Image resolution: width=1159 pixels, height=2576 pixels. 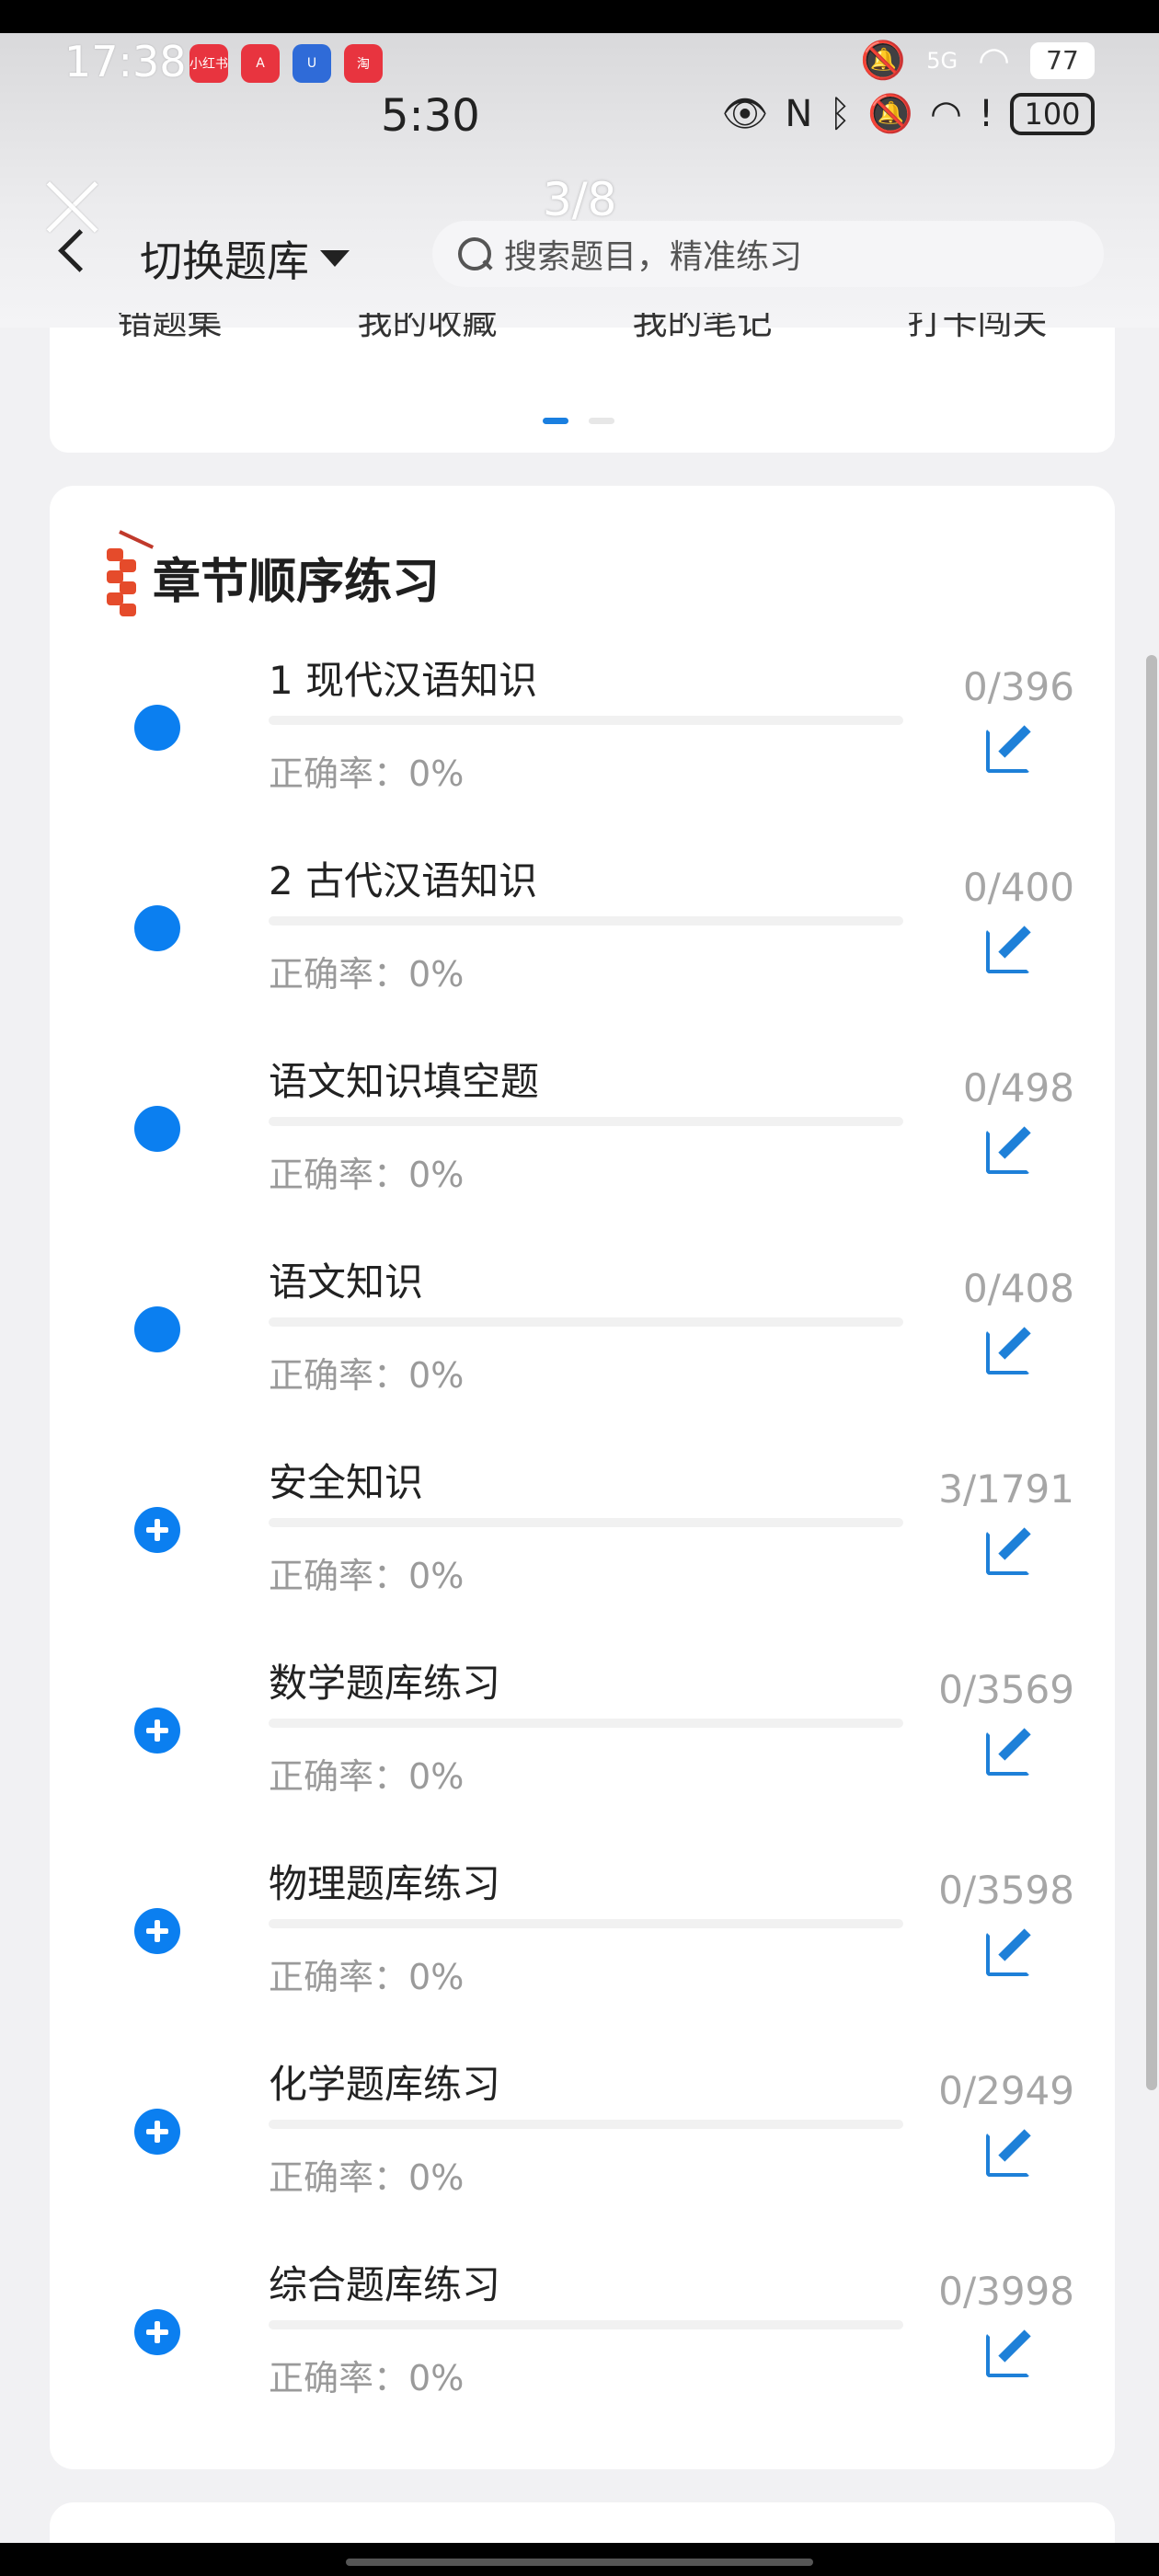 I want to click on home-indicator, so click(x=579, y=2562).